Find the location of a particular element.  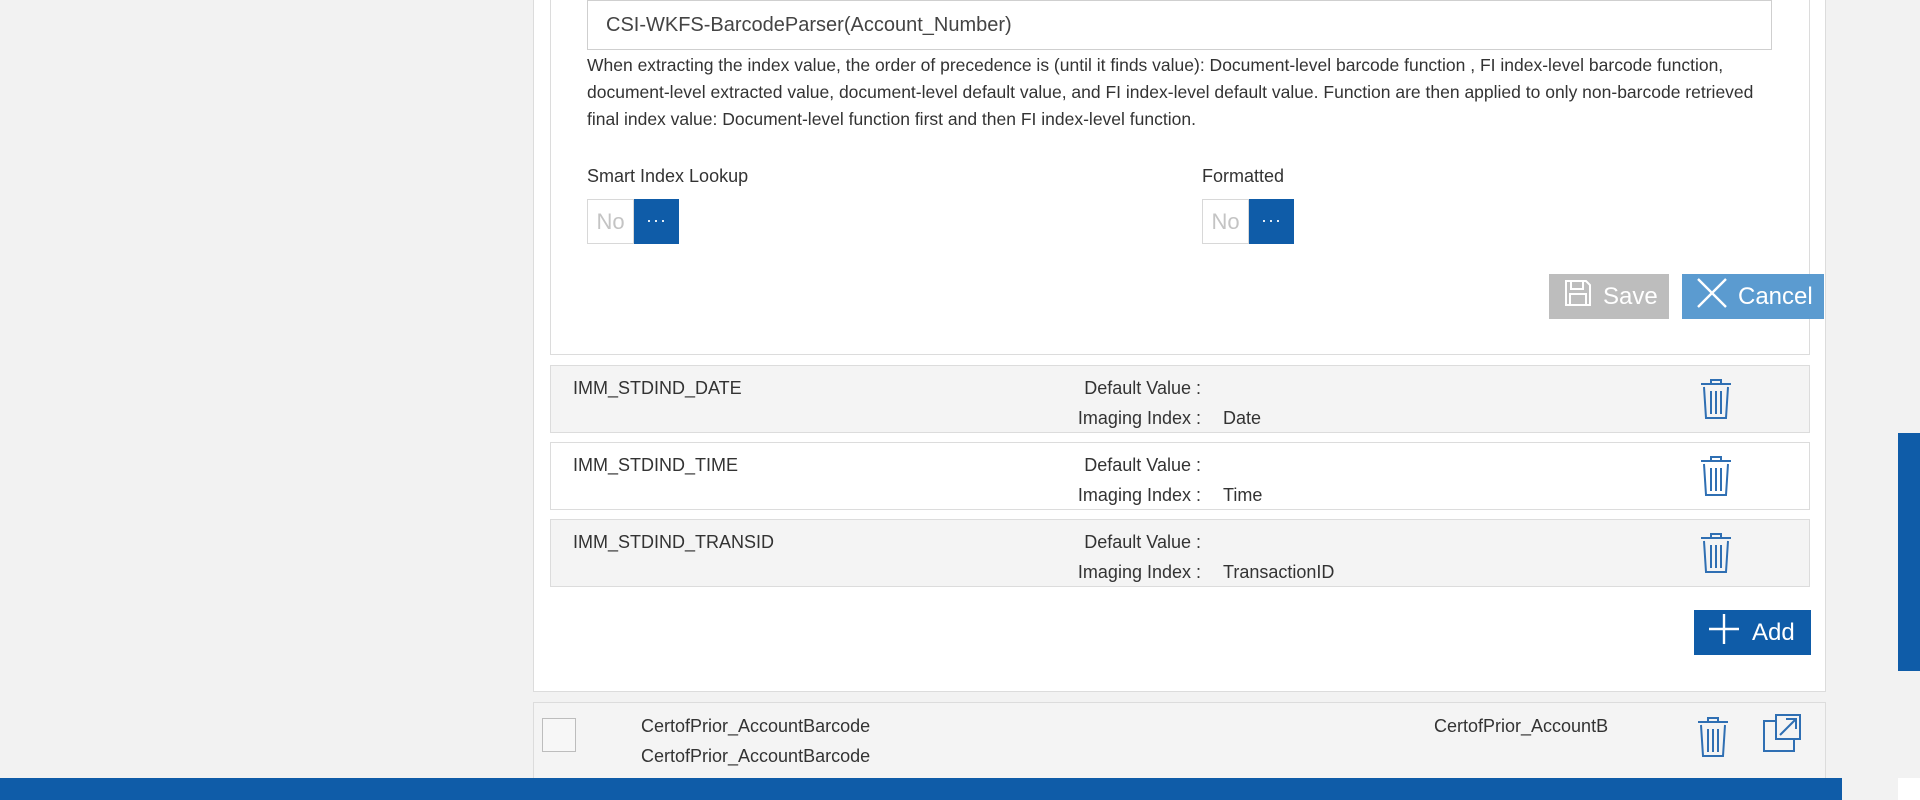

smart-index-lookup-label: Smart Index Lookup is located at coordinates (668, 176).